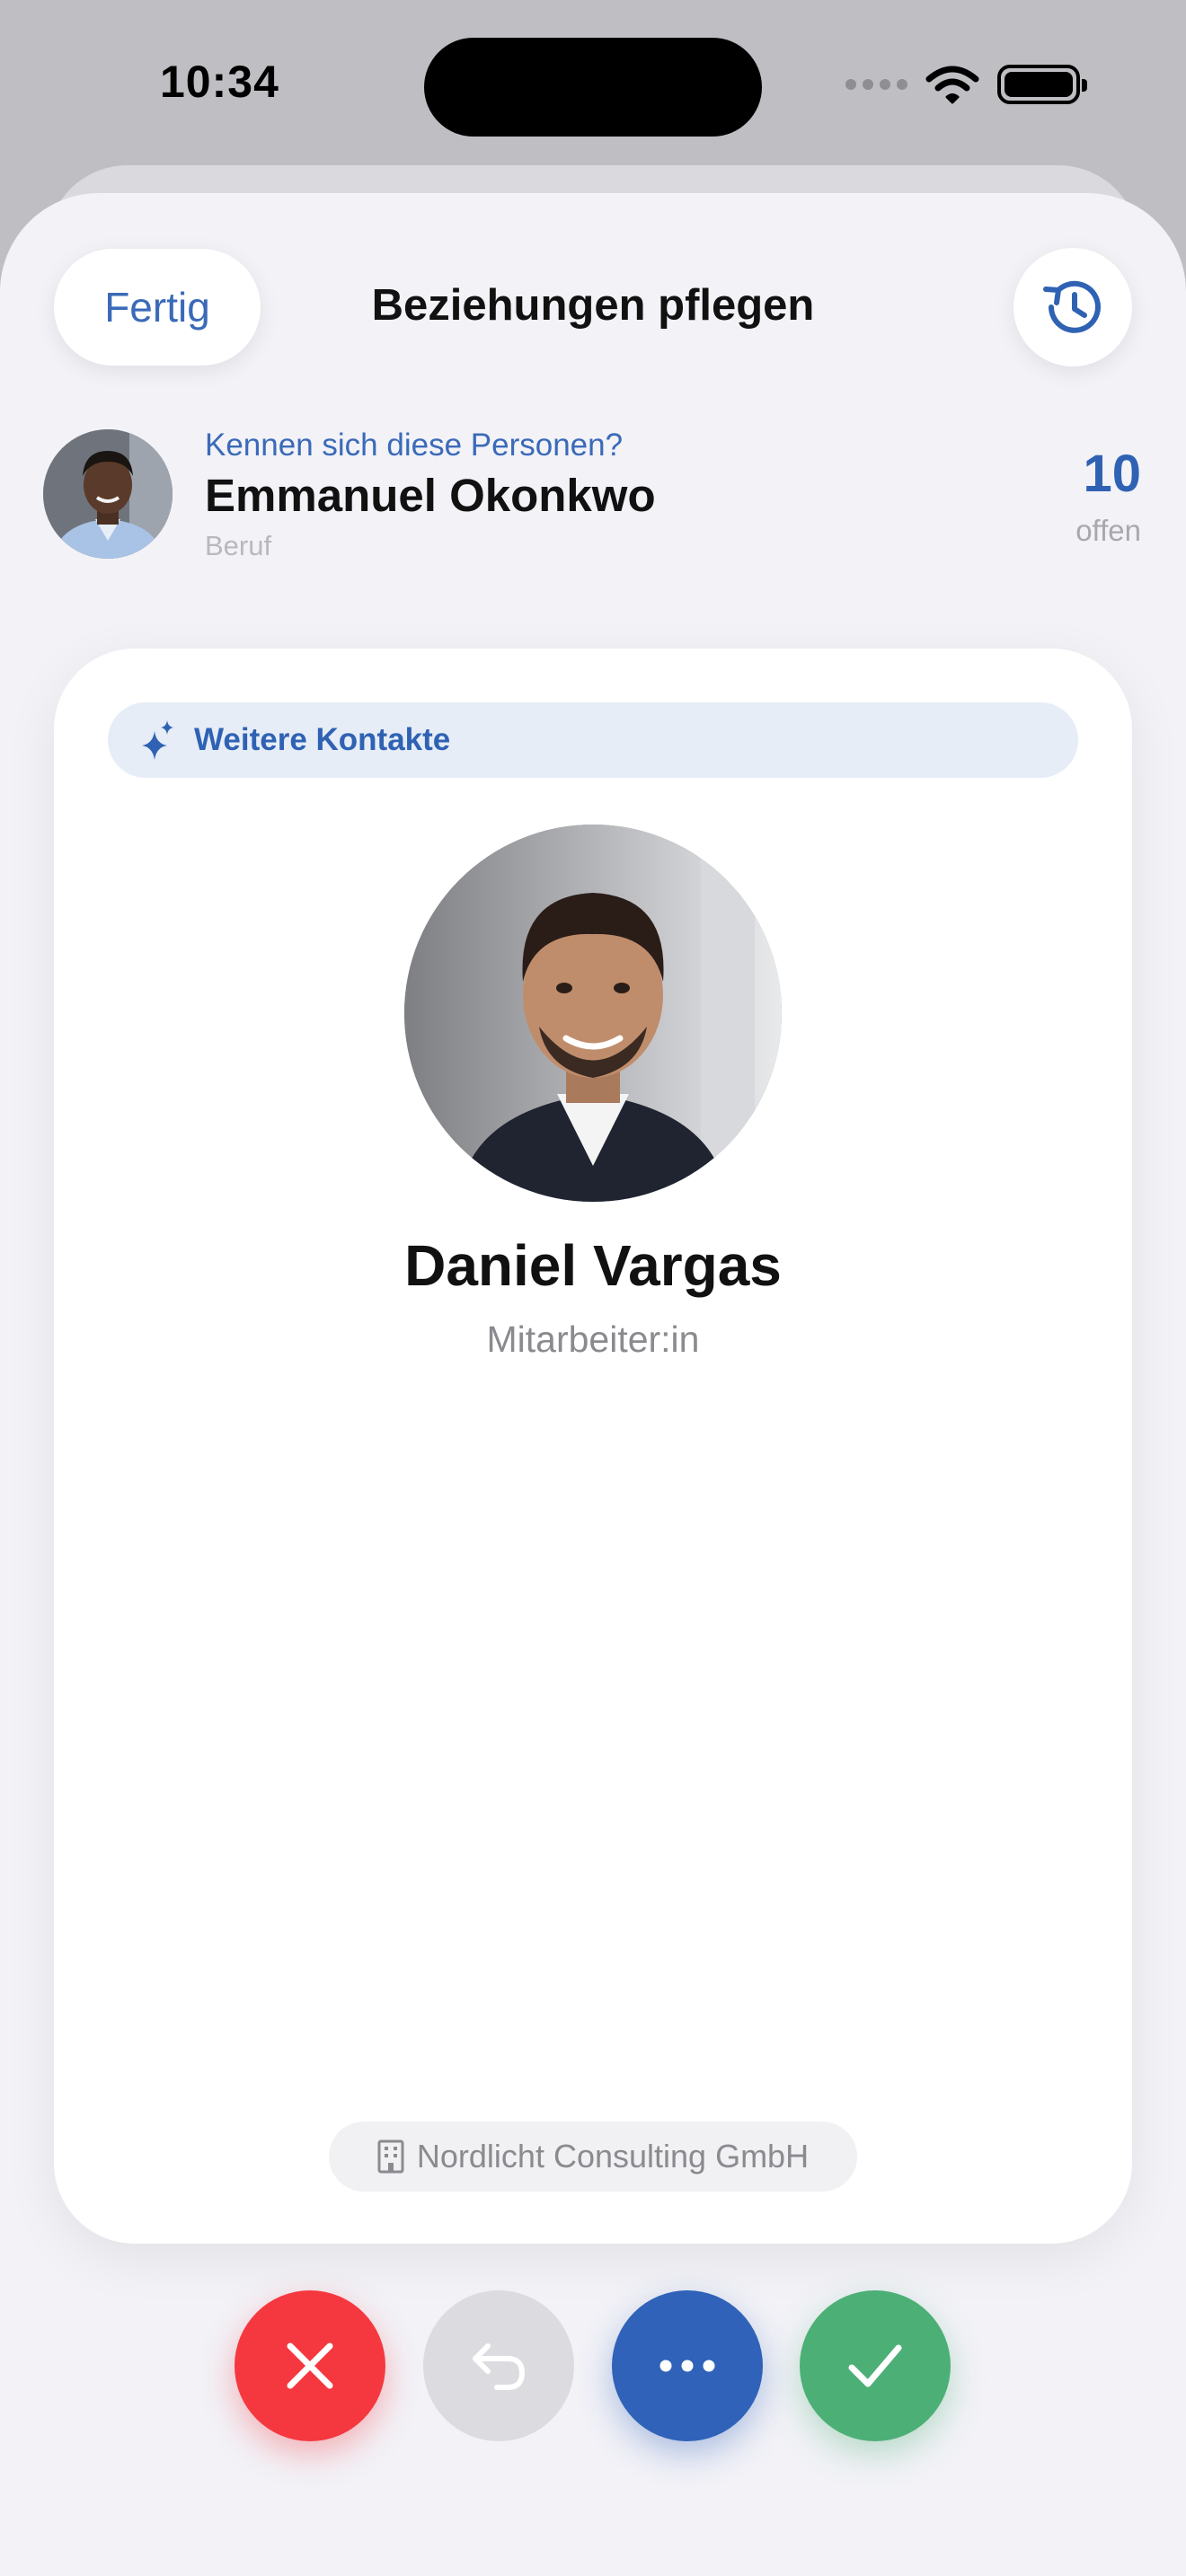 This screenshot has width=1186, height=2576. I want to click on checkmark-icon, so click(875, 2365).